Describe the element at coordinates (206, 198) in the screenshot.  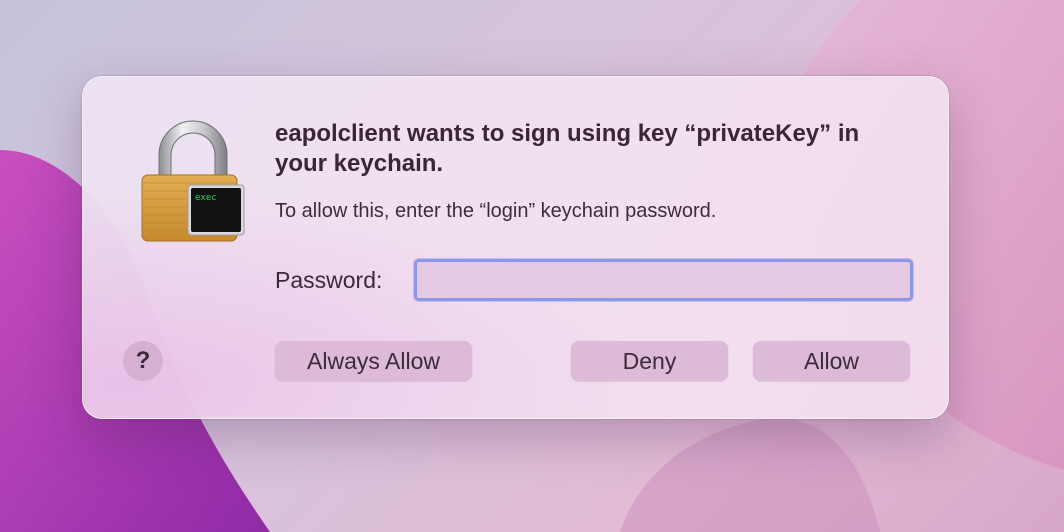
I see `lock-badge-text: exec` at that location.